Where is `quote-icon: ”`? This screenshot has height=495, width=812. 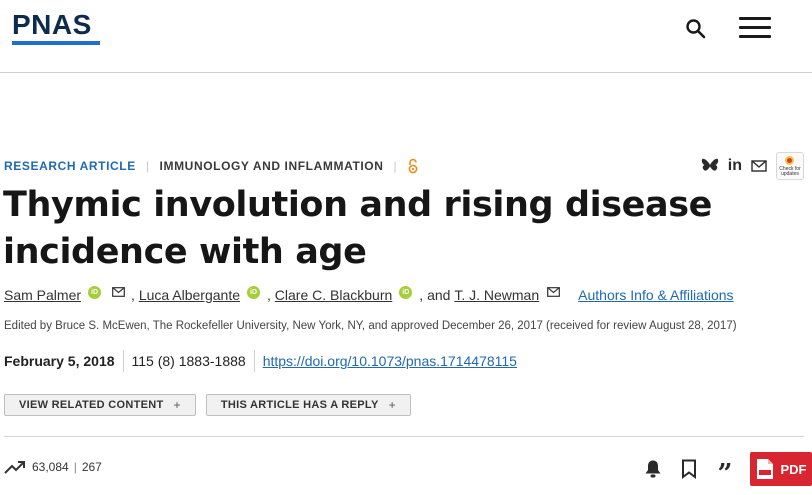
quote-icon: ” is located at coordinates (725, 474).